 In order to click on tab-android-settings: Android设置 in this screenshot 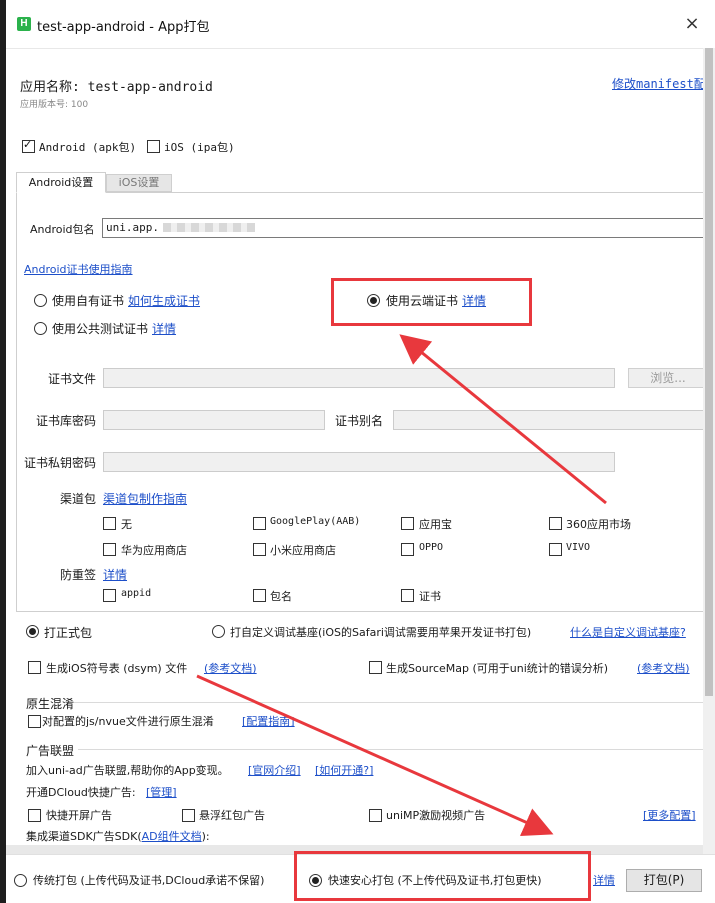, I will do `click(61, 182)`.